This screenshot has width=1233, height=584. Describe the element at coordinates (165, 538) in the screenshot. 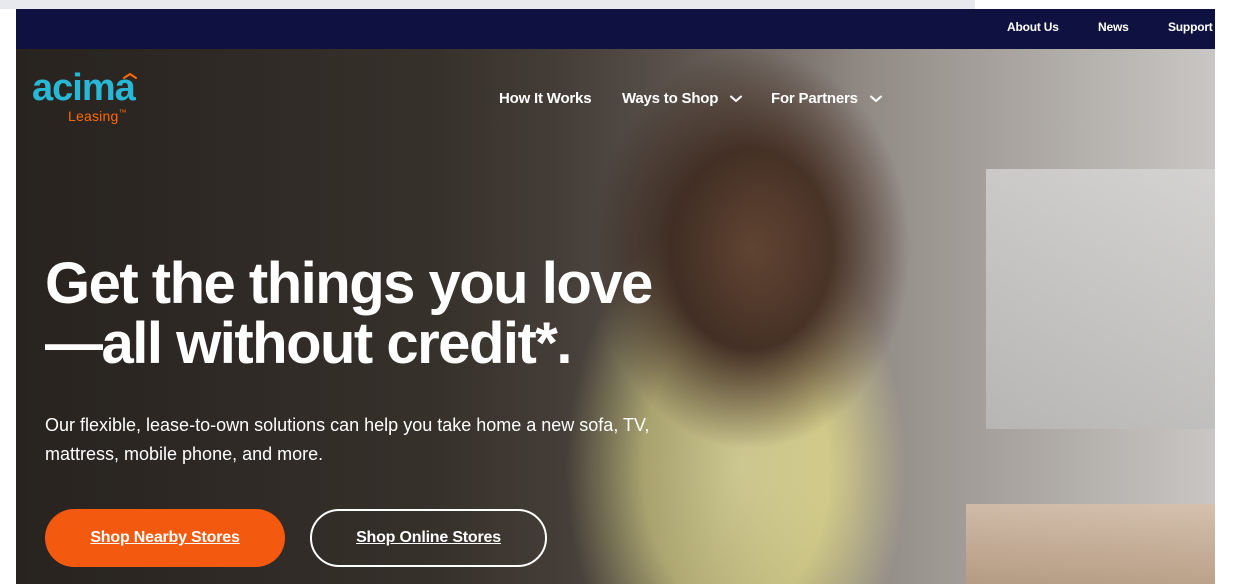

I see `shop-nearby-stores-button: Shop Nearby Stores` at that location.